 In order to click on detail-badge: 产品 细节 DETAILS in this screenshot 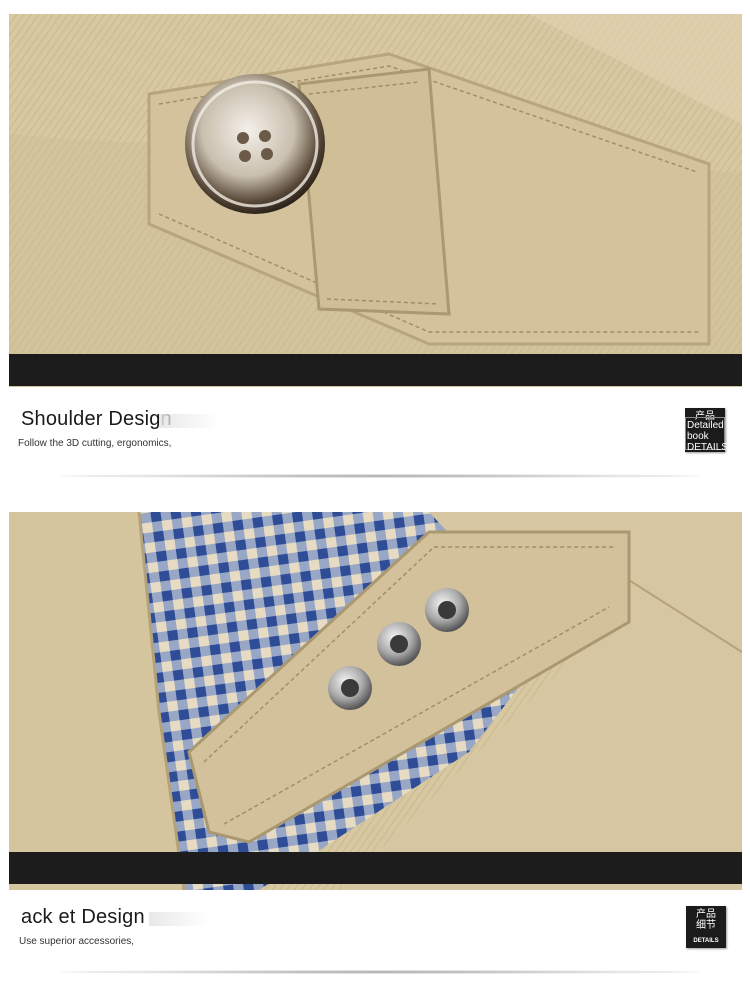, I will do `click(706, 927)`.